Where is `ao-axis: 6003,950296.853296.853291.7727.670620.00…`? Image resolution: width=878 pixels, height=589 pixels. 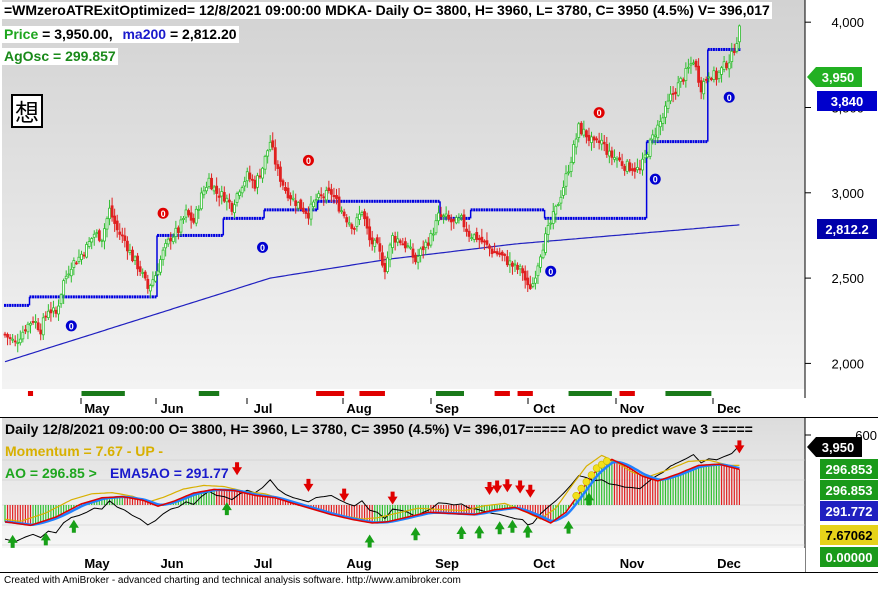
ao-axis: 6003,950296.853296.853291.7727.670620.00… is located at coordinates (841, 497).